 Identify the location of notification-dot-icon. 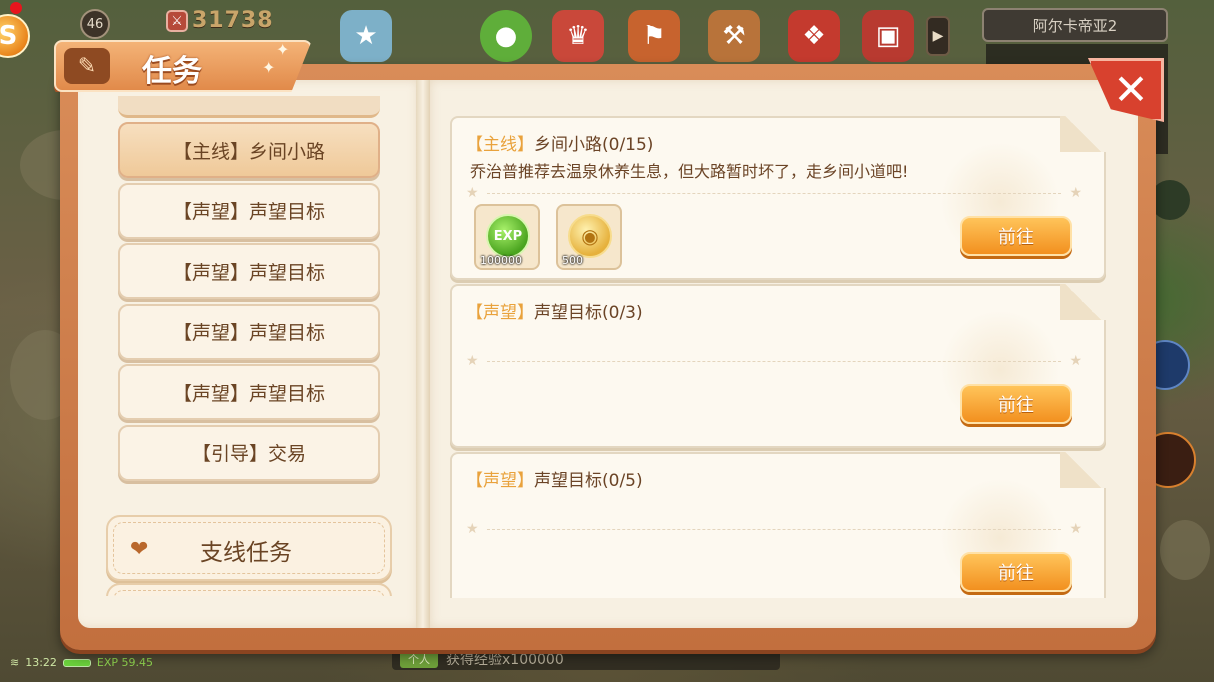
(16, 8).